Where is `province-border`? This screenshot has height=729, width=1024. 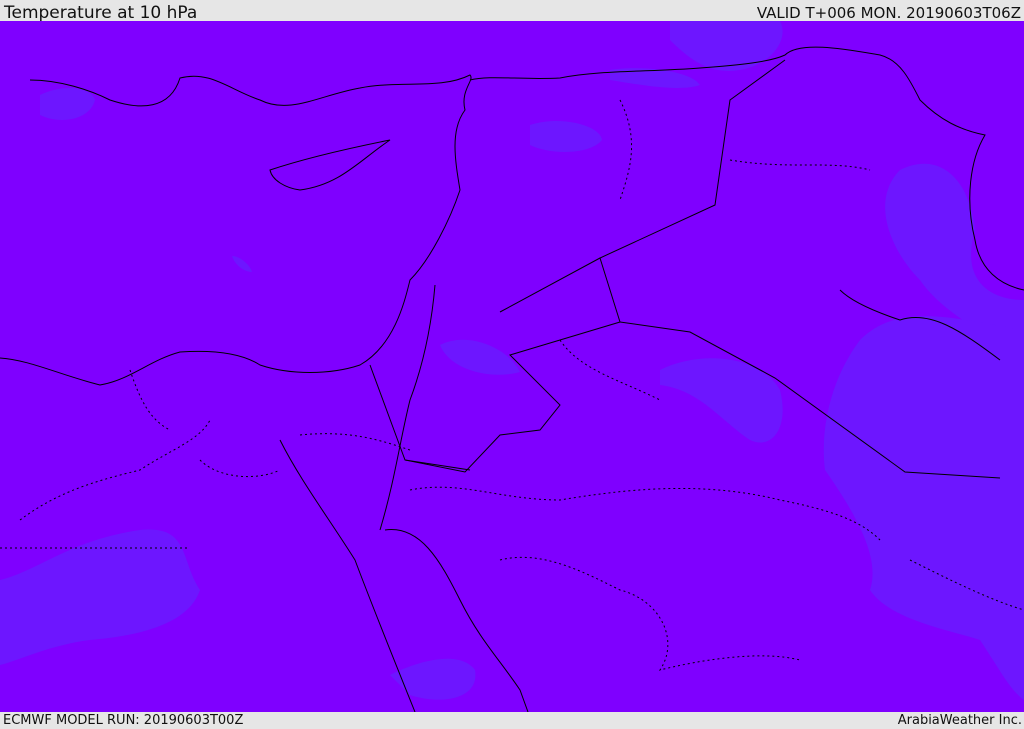
province-border is located at coordinates (395, 408).